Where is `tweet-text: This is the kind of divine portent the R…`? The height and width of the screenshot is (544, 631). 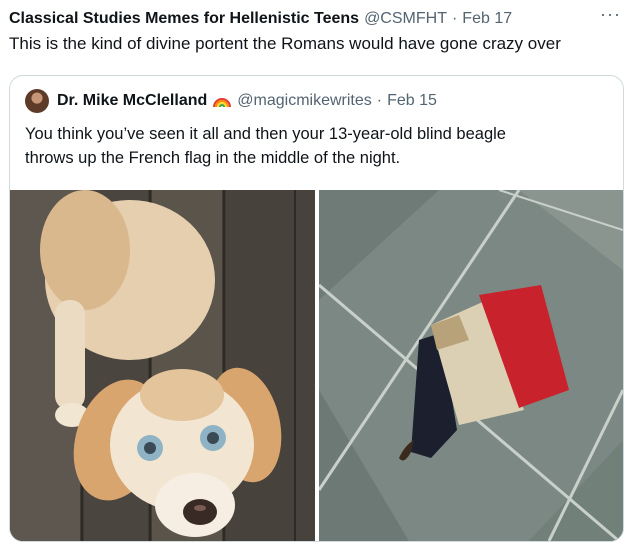 tweet-text: This is the kind of divine portent the R… is located at coordinates (285, 43).